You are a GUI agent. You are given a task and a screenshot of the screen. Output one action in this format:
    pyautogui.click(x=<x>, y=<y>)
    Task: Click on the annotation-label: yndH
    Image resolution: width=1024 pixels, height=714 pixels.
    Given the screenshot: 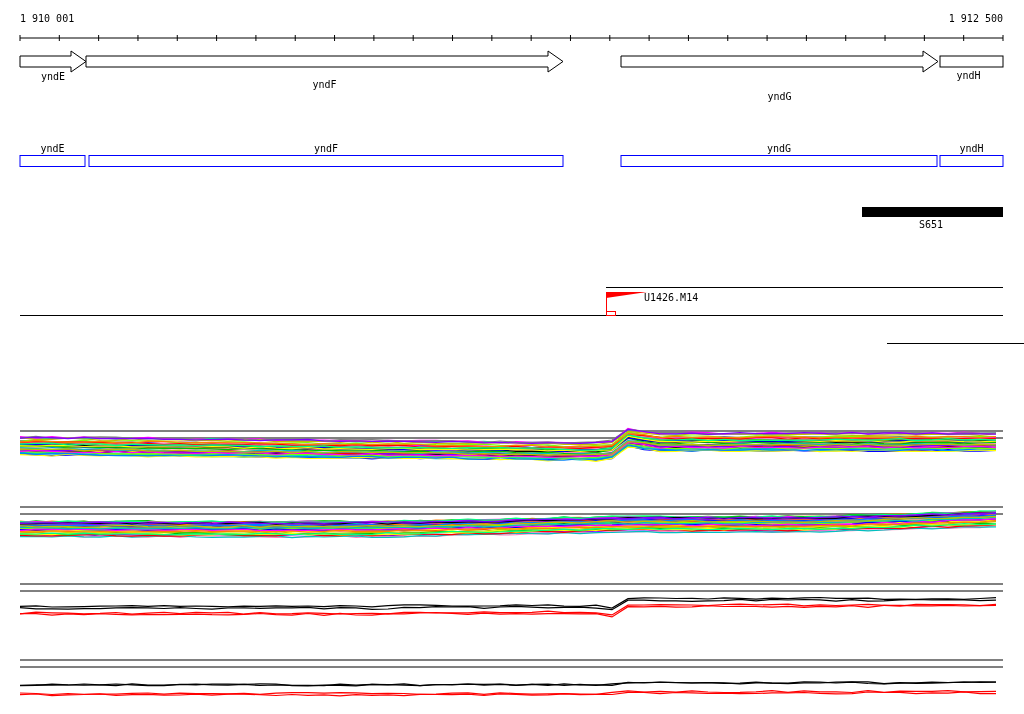 What is the action you would take?
    pyautogui.click(x=971, y=148)
    